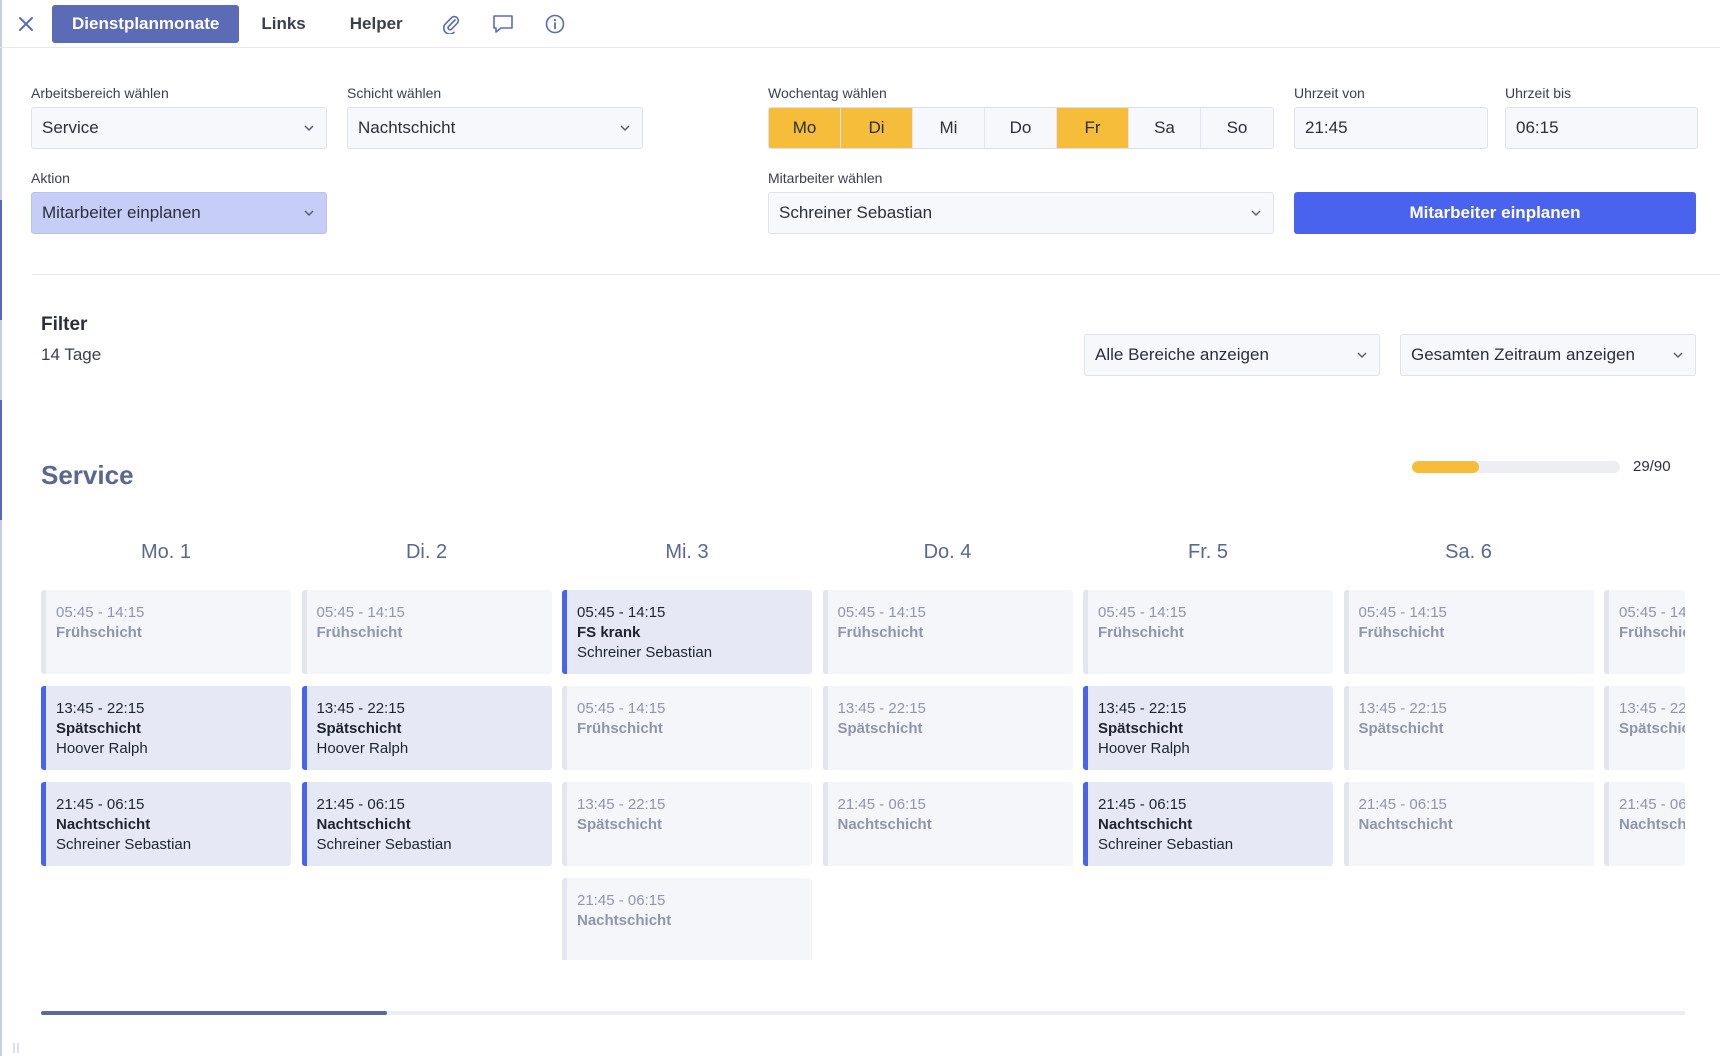 Image resolution: width=1720 pixels, height=1056 pixels. I want to click on zeitraum-filter-value: Gesamten Zeitraum anzeigen, so click(1523, 354).